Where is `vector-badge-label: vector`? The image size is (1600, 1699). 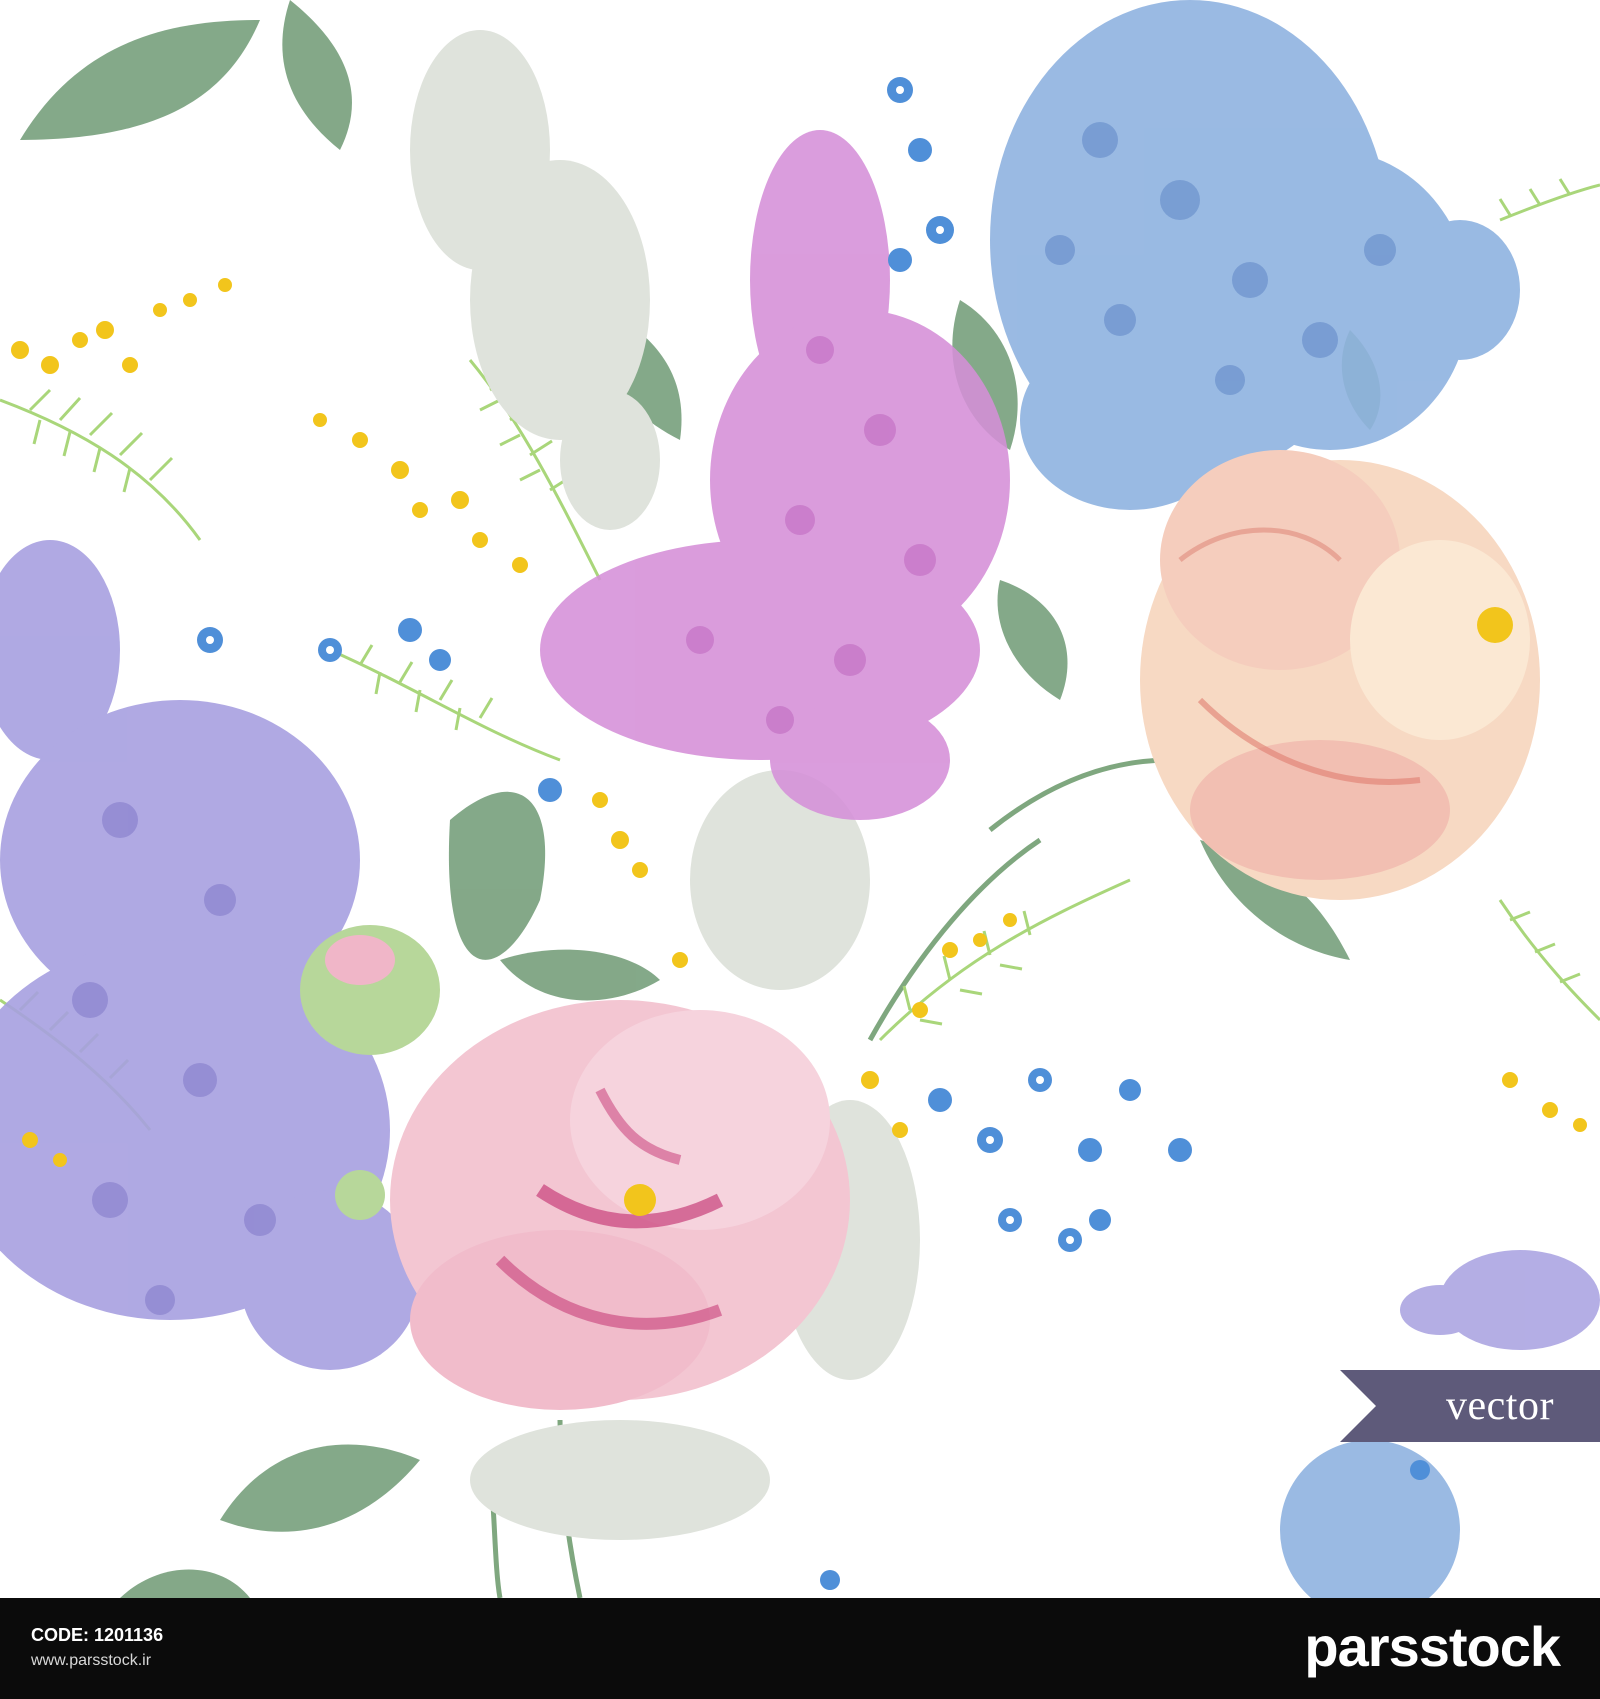
vector-badge-label: vector is located at coordinates (1500, 1406).